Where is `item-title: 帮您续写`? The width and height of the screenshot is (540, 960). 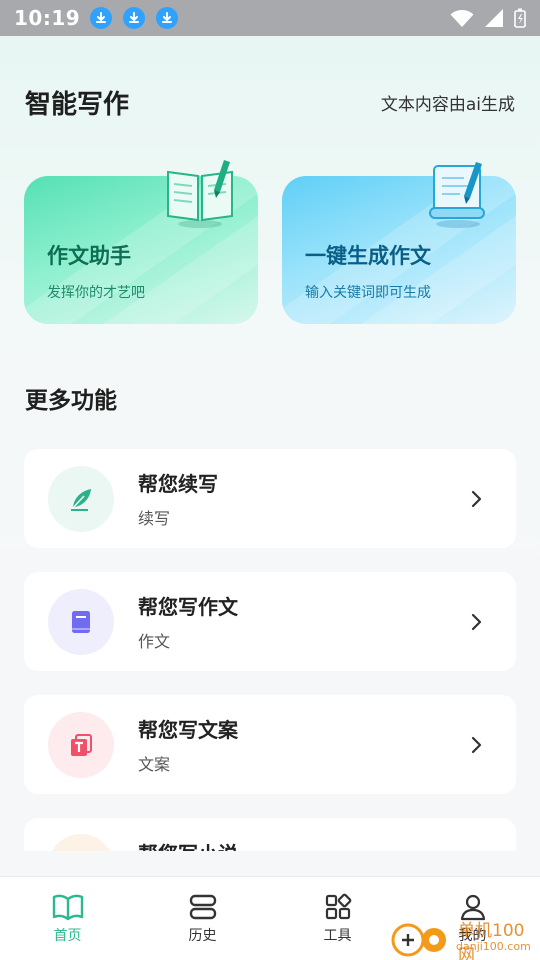 item-title: 帮您续写 is located at coordinates (178, 484).